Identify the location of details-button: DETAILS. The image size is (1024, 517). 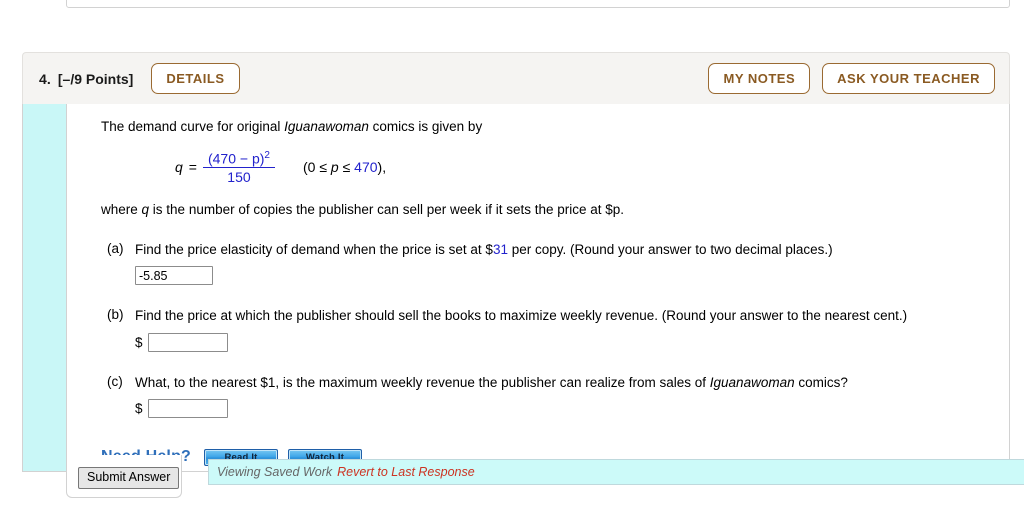
(195, 78).